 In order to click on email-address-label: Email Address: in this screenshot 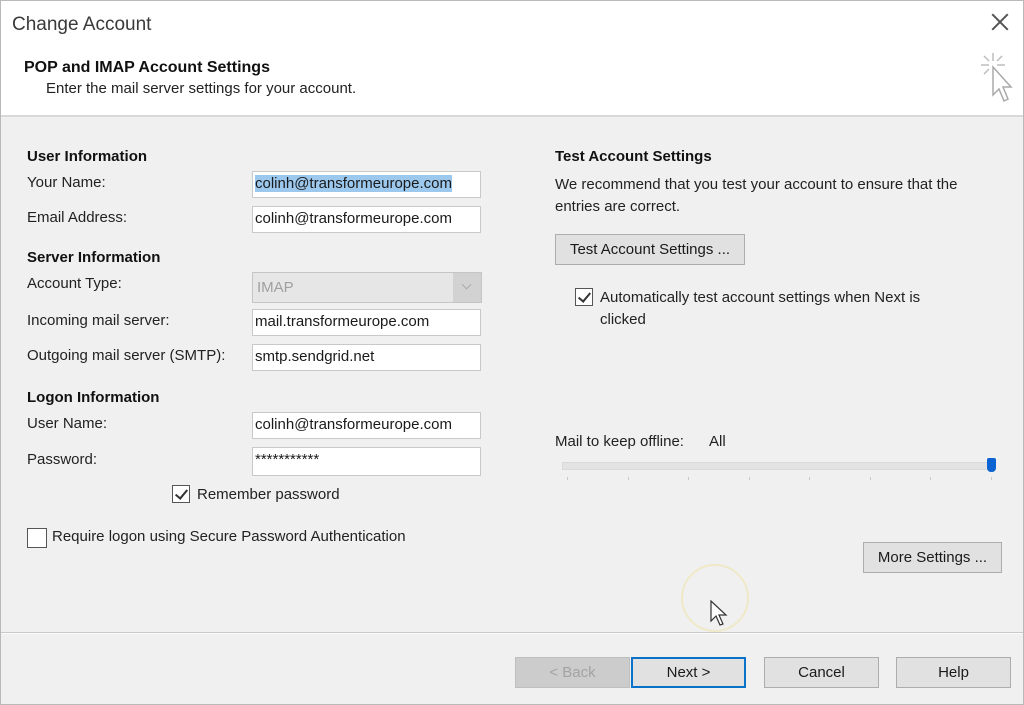, I will do `click(77, 217)`.